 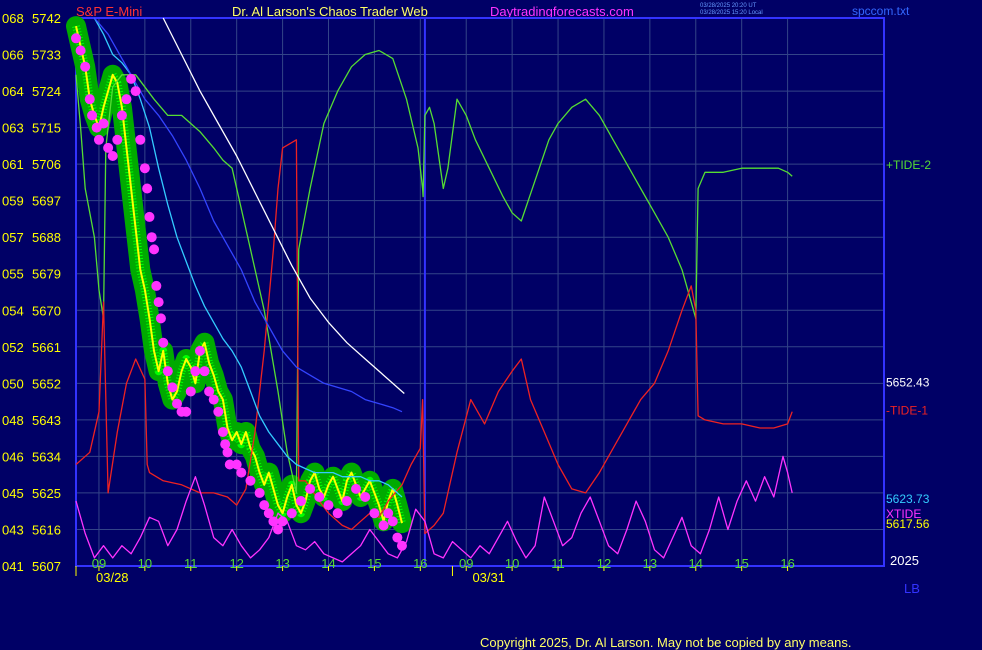 What do you see at coordinates (696, 563) in the screenshot?
I see `x-tick-label: 14` at bounding box center [696, 563].